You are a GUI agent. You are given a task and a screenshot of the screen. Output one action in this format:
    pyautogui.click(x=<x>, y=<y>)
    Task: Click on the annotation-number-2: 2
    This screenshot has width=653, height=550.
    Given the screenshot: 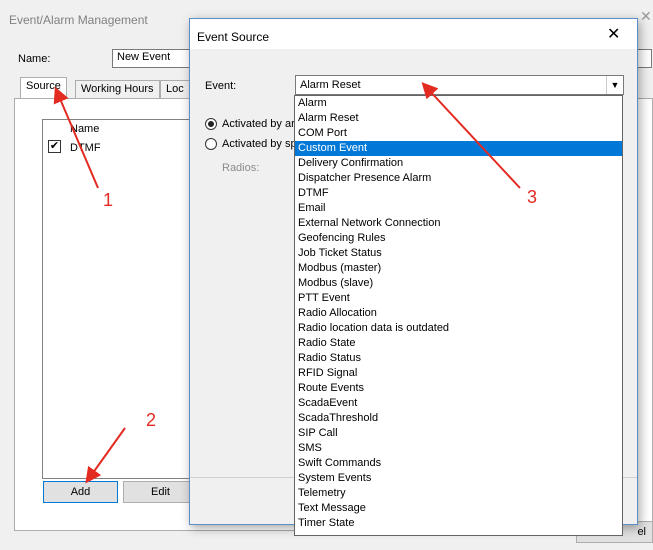 What is the action you would take?
    pyautogui.click(x=151, y=420)
    